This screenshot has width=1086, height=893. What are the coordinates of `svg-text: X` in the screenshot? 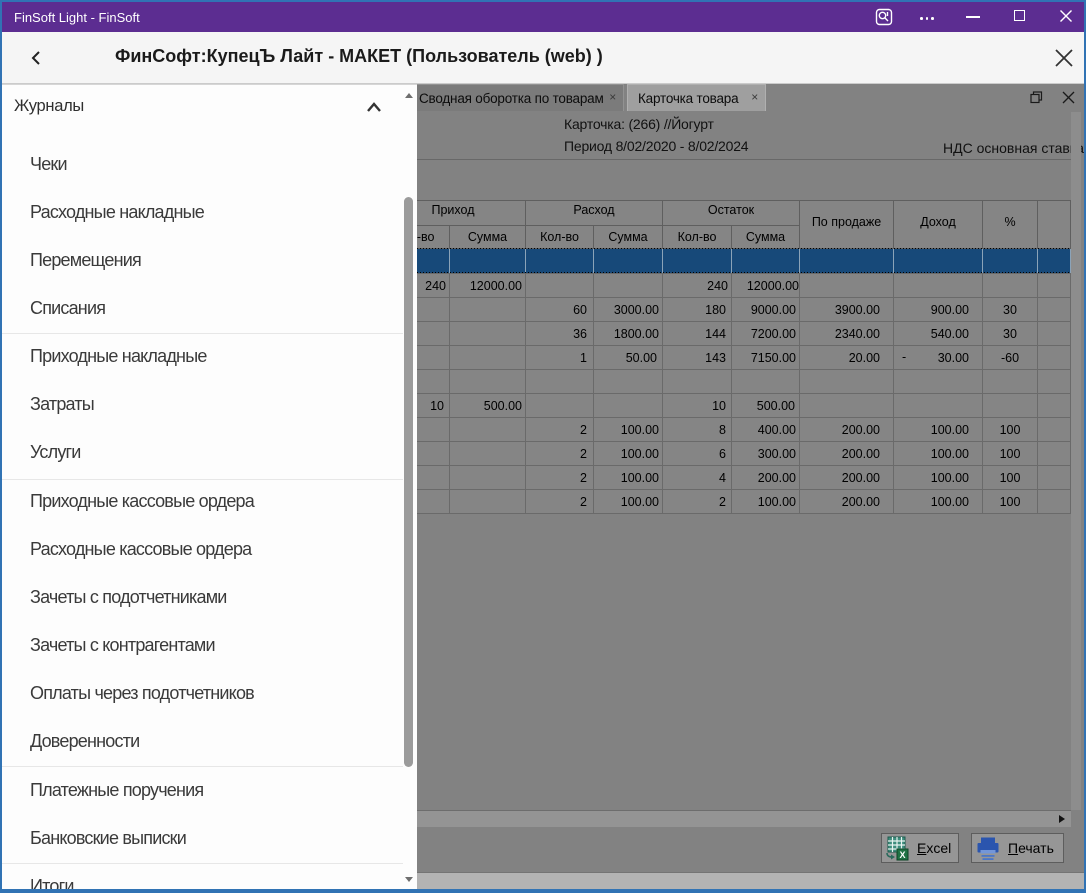 It's located at (902, 855).